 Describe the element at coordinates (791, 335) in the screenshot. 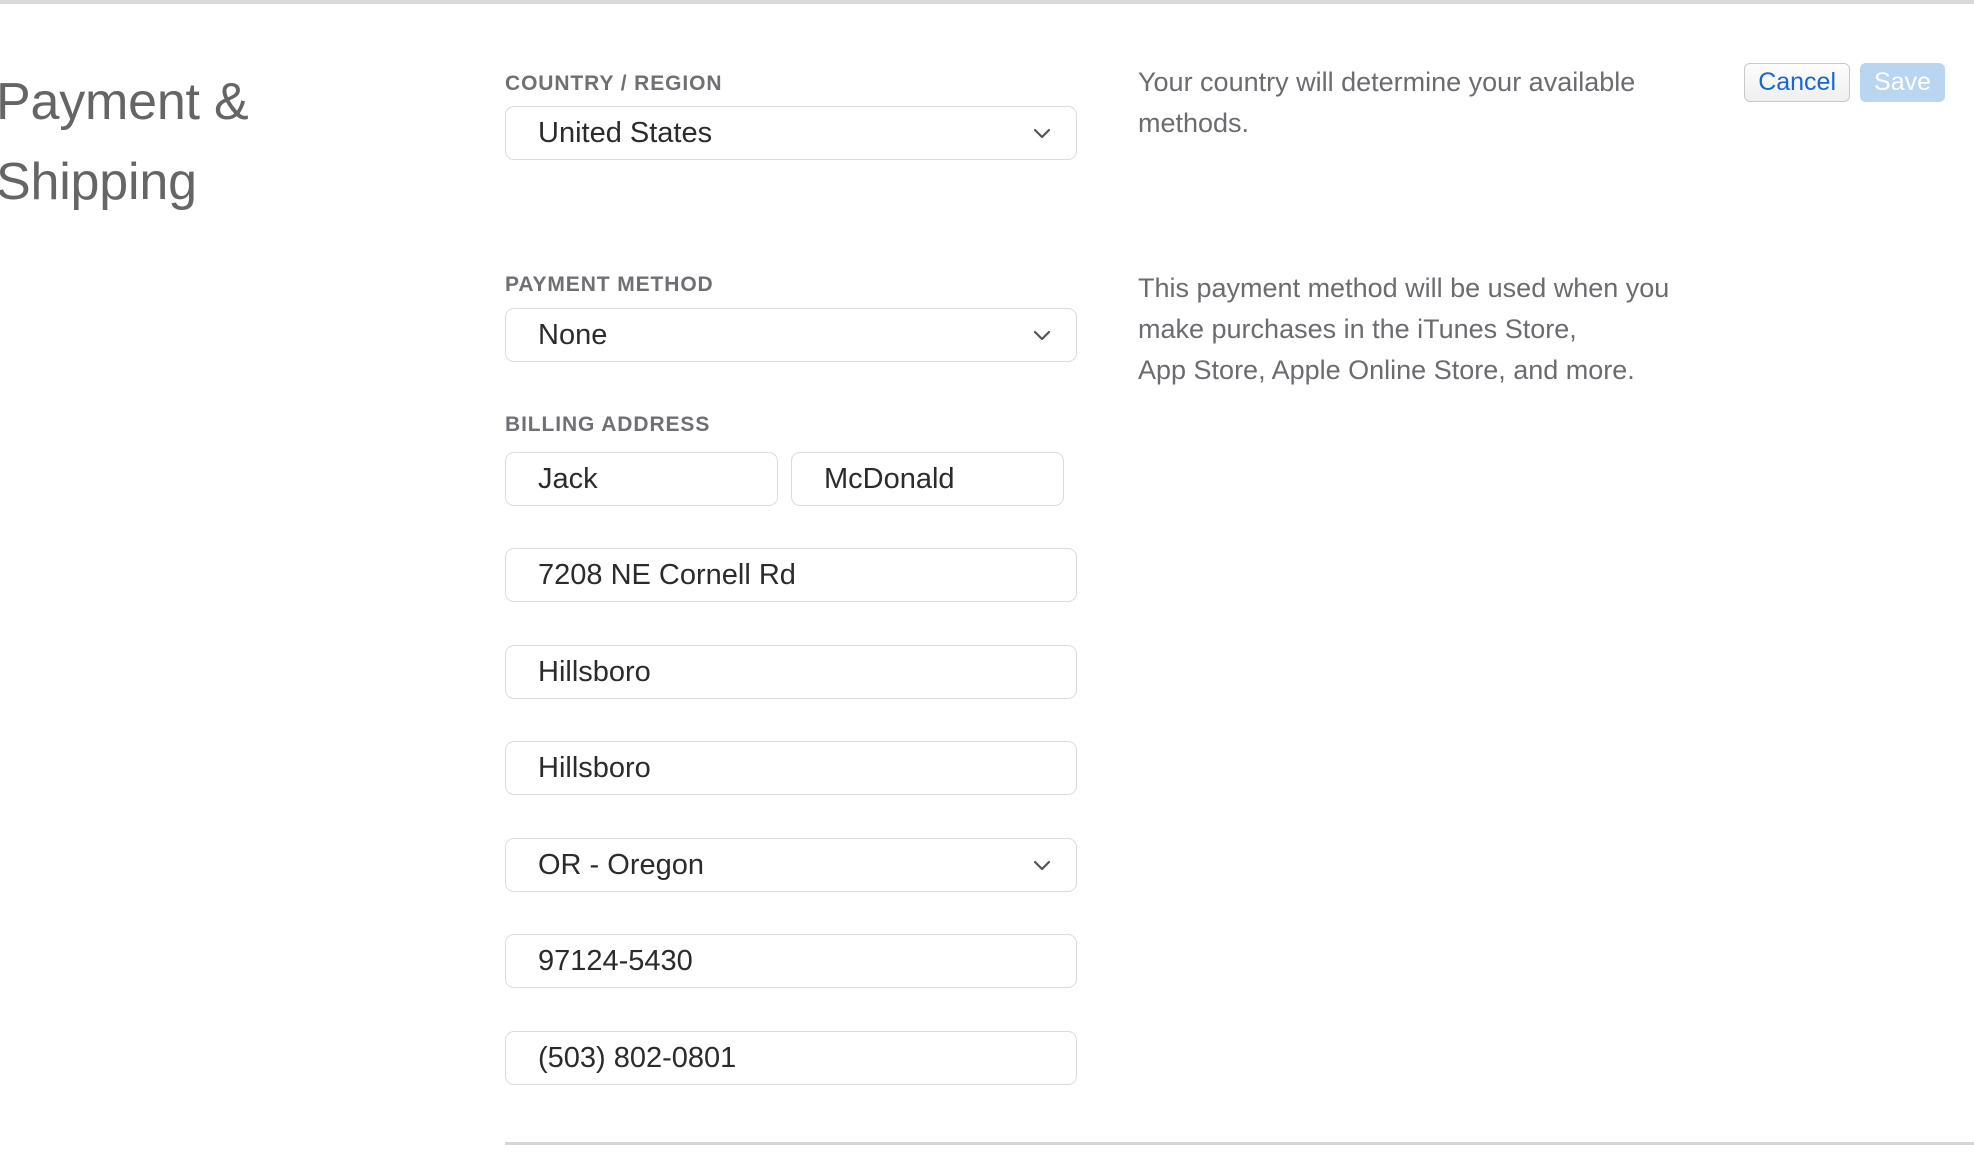

I see `payment-method-select: None` at that location.